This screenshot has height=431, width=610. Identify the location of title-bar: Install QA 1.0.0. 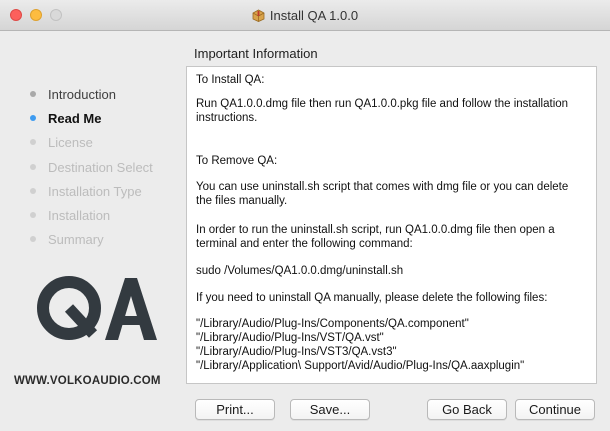
(305, 15).